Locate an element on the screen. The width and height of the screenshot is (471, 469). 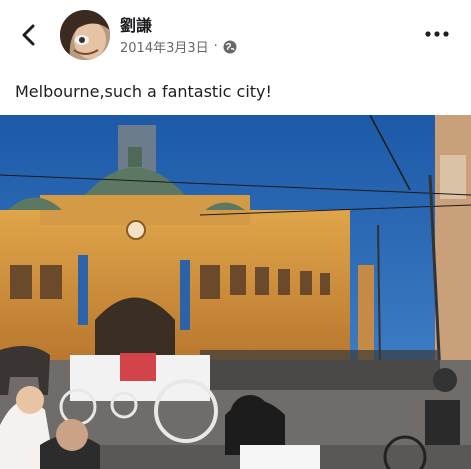
avatar is located at coordinates (85, 35).